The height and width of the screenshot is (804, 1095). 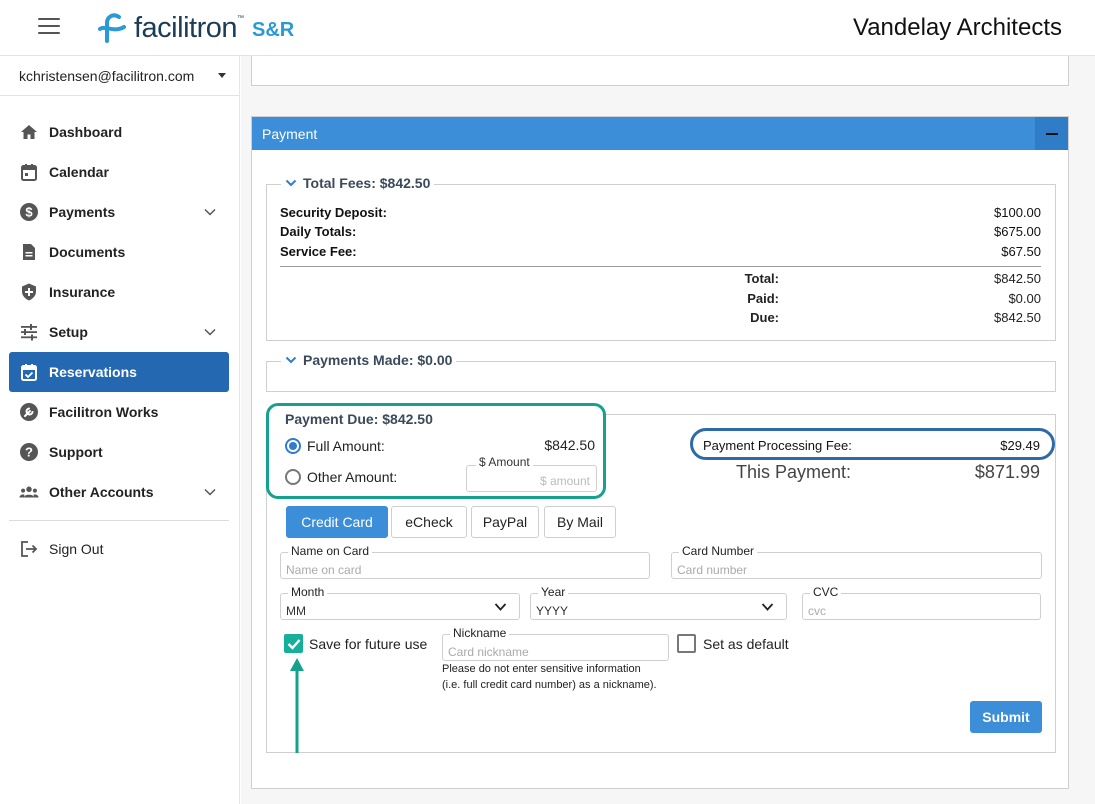 I want to click on processing-fee-label: Payment Processing Fee:, so click(x=777, y=445).